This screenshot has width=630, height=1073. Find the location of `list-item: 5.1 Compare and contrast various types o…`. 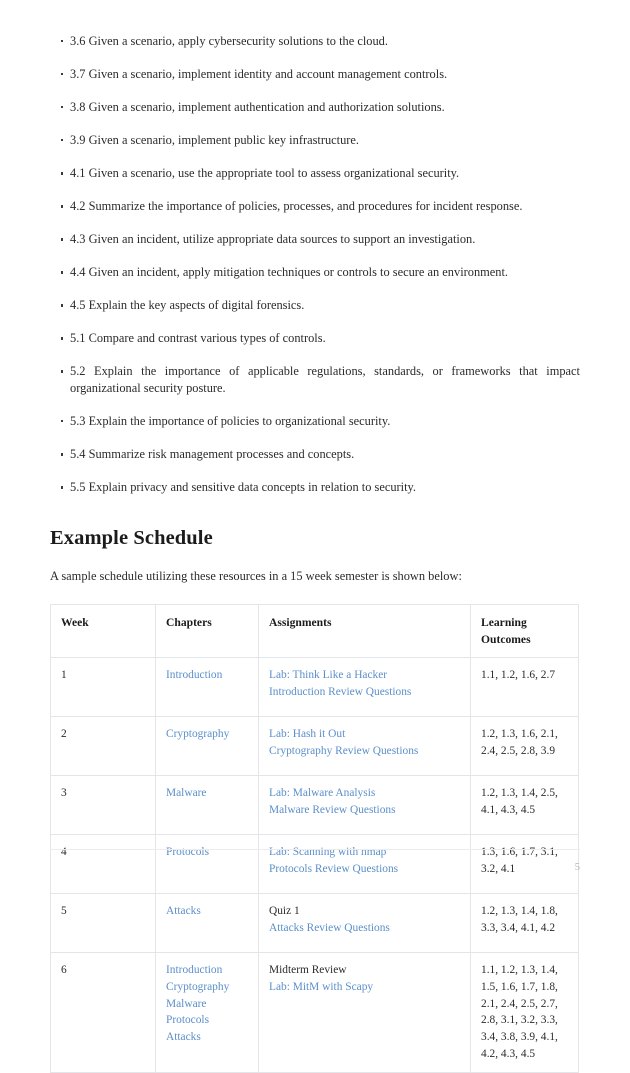

list-item: 5.1 Compare and contrast various types o… is located at coordinates (315, 338).